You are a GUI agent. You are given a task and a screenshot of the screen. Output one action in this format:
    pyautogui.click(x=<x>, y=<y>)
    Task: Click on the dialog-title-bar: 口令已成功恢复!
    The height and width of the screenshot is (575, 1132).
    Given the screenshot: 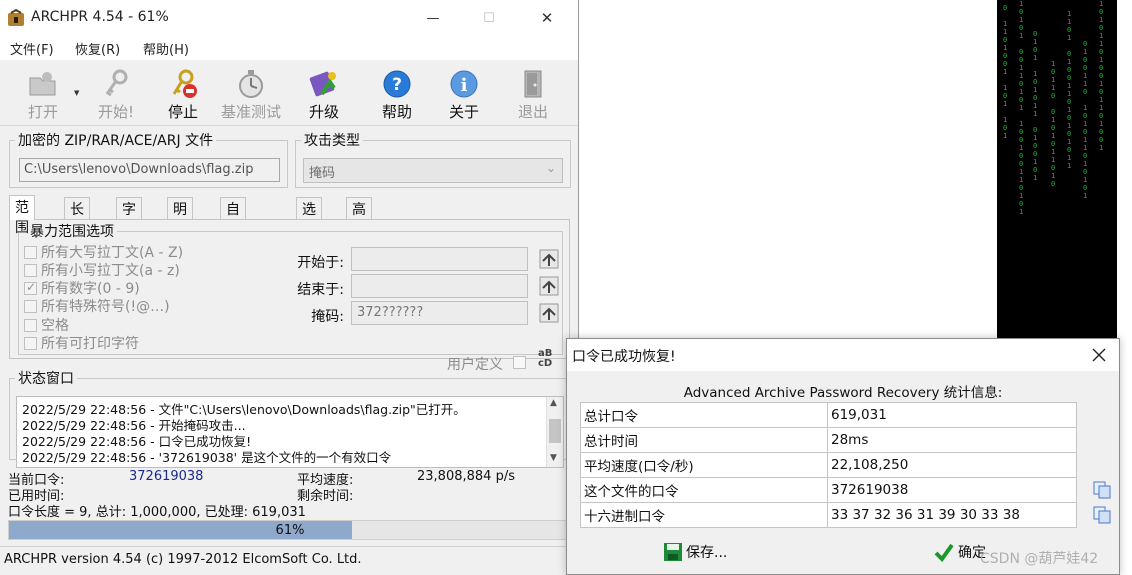 What is the action you would take?
    pyautogui.click(x=843, y=355)
    